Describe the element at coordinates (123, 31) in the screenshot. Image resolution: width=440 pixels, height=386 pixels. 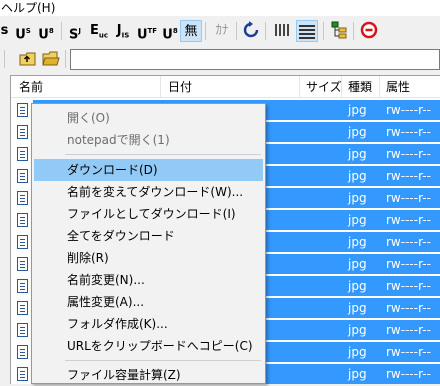
I see `jis-button: JIS` at that location.